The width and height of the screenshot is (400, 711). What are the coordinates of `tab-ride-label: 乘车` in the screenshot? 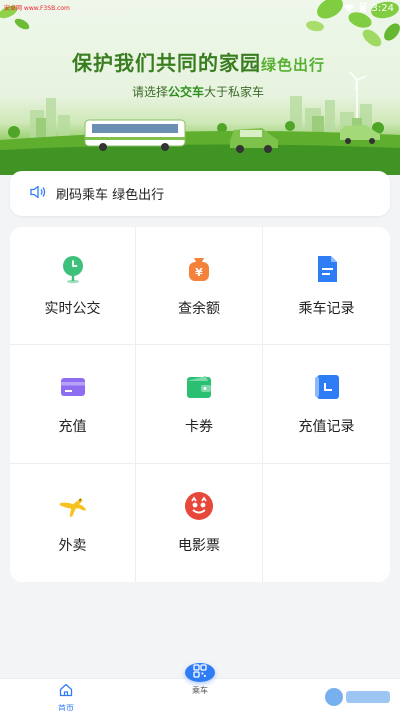 It's located at (200, 690).